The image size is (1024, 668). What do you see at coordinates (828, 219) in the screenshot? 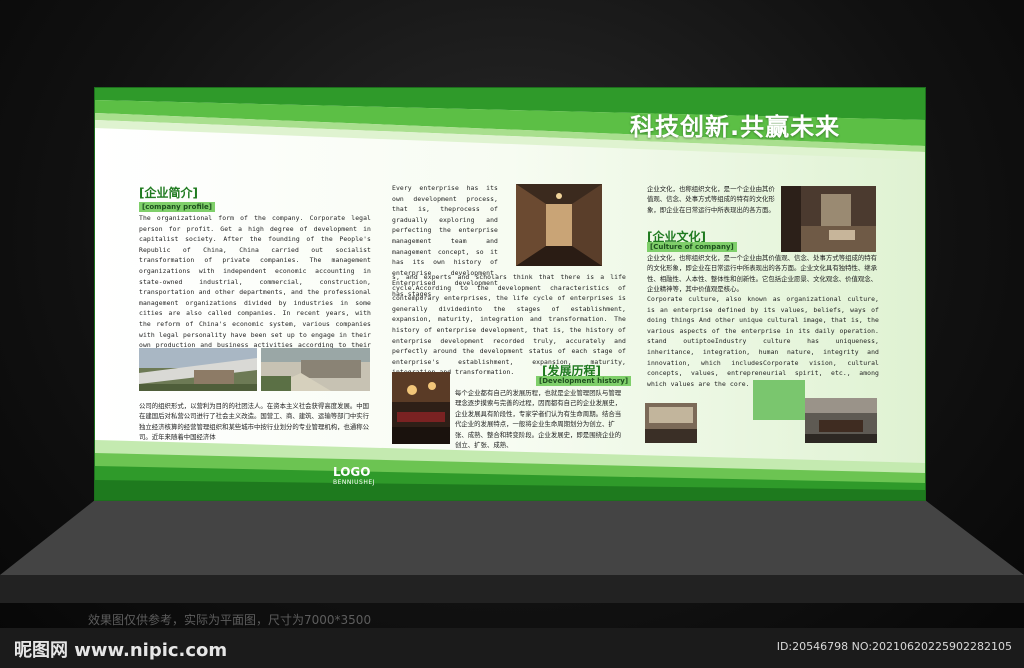
I see `photo-interior` at bounding box center [828, 219].